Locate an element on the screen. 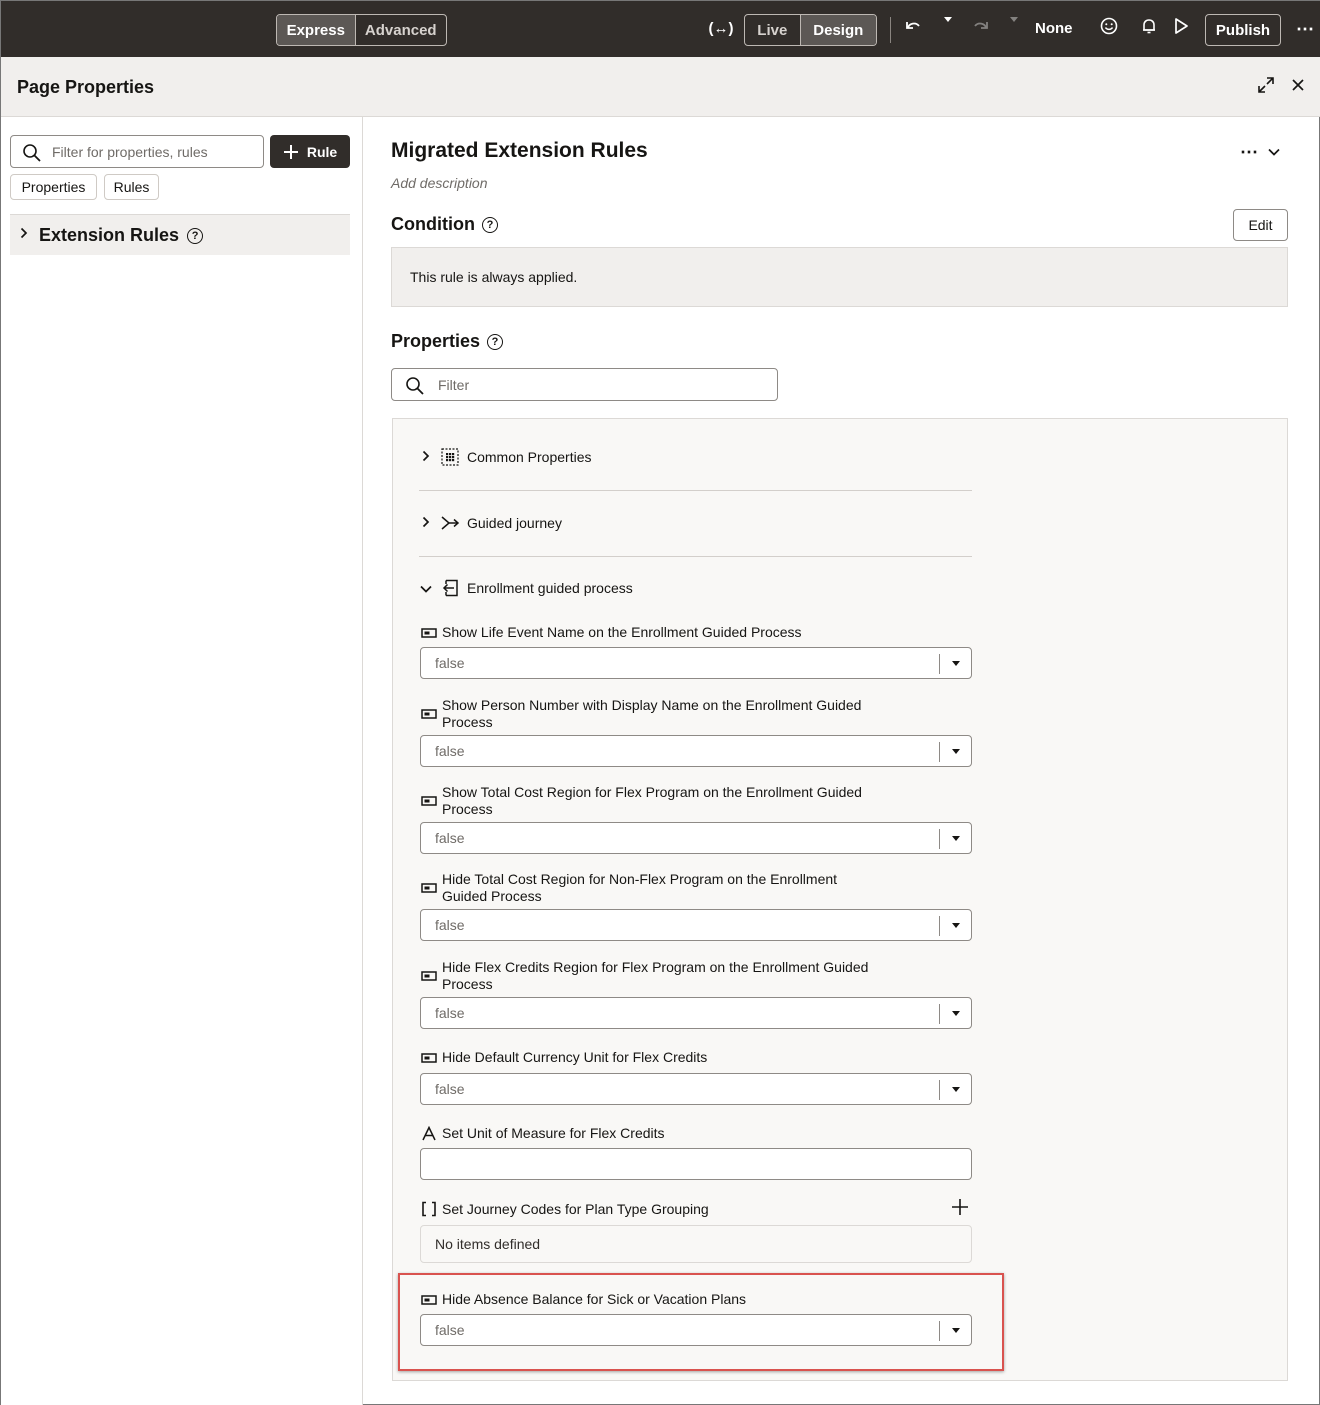 The width and height of the screenshot is (1320, 1405). edit-condition-button: Edit is located at coordinates (1260, 225).